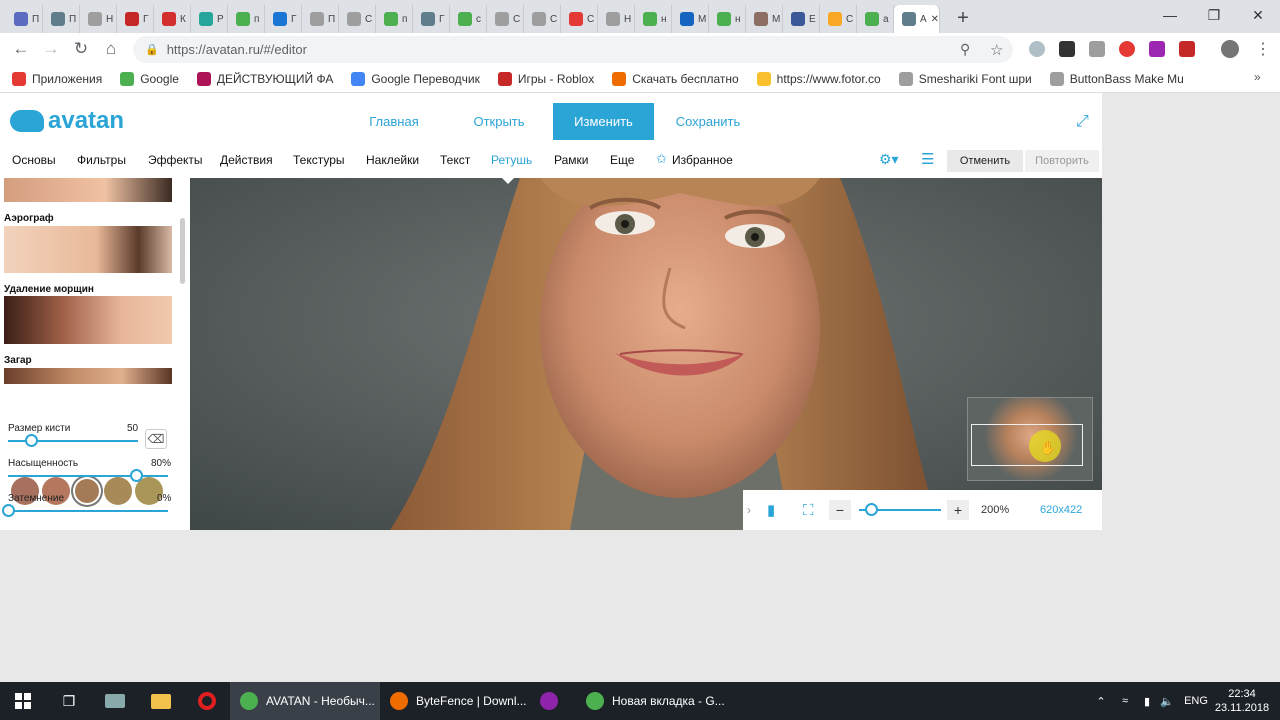 The height and width of the screenshot is (720, 1280). Describe the element at coordinates (246, 160) in the screenshot. I see `menu-actions: Действия` at that location.